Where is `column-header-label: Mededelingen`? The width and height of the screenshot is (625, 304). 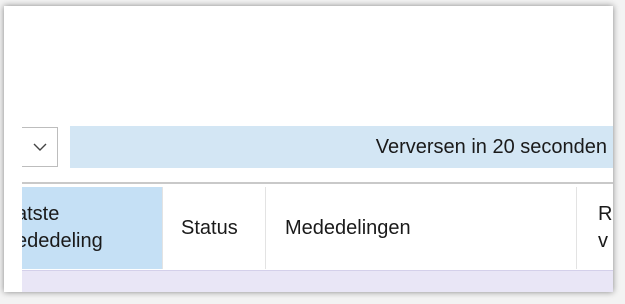 column-header-label: Mededelingen is located at coordinates (348, 227).